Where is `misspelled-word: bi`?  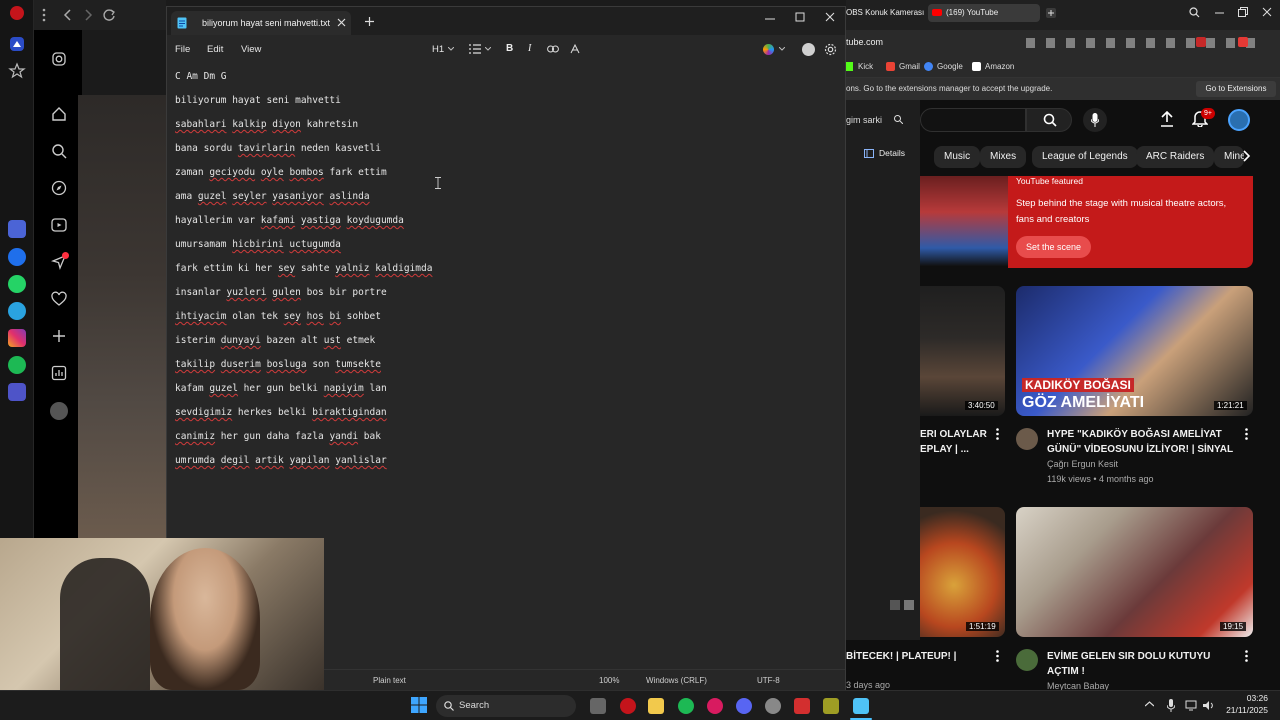
misspelled-word: bi is located at coordinates (335, 316).